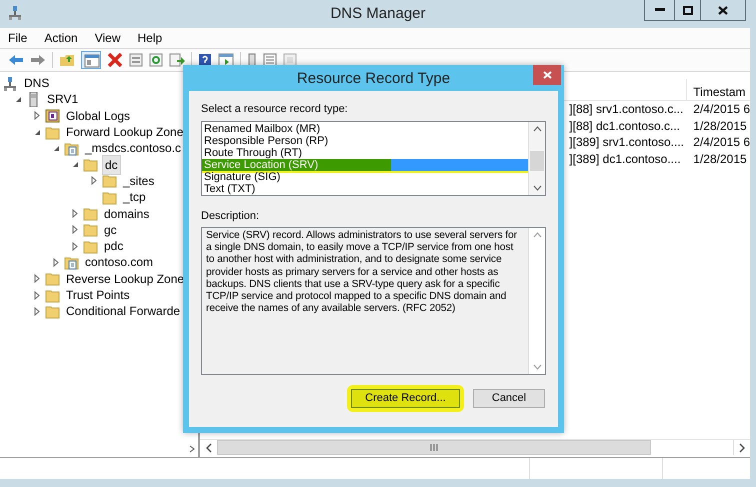 The height and width of the screenshot is (487, 756). Describe the element at coordinates (138, 181) in the screenshot. I see `tree-item: _sites` at that location.